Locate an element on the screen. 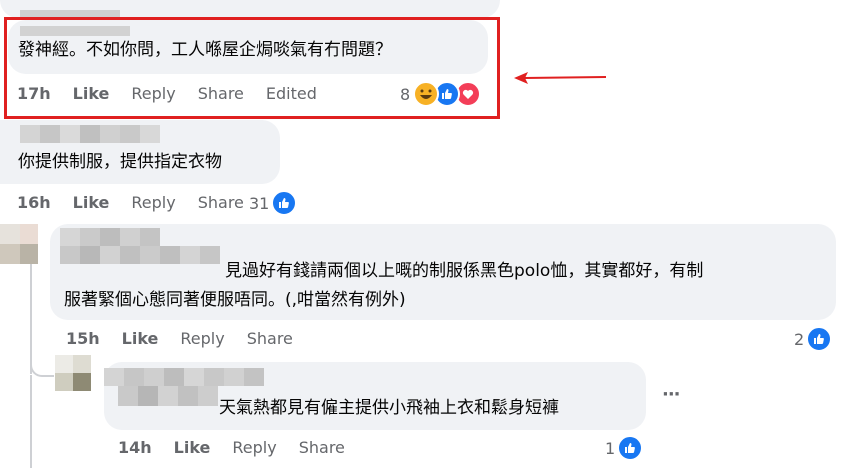 The image size is (866, 468). comment-actions-2: 16h Like Reply Share is located at coordinates (141, 202).